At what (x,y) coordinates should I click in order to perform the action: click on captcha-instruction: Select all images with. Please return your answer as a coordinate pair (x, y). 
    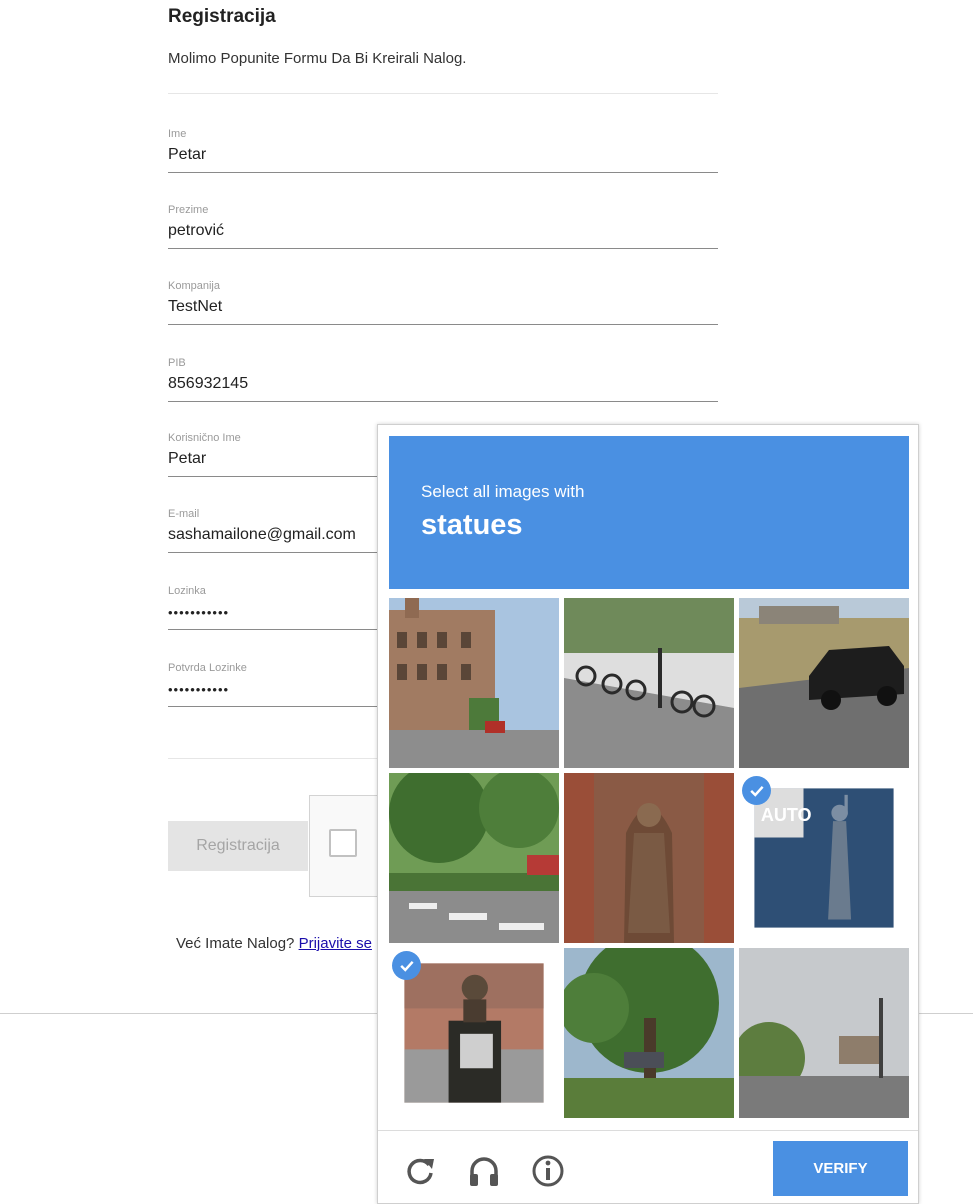
    Looking at the image, I should click on (503, 491).